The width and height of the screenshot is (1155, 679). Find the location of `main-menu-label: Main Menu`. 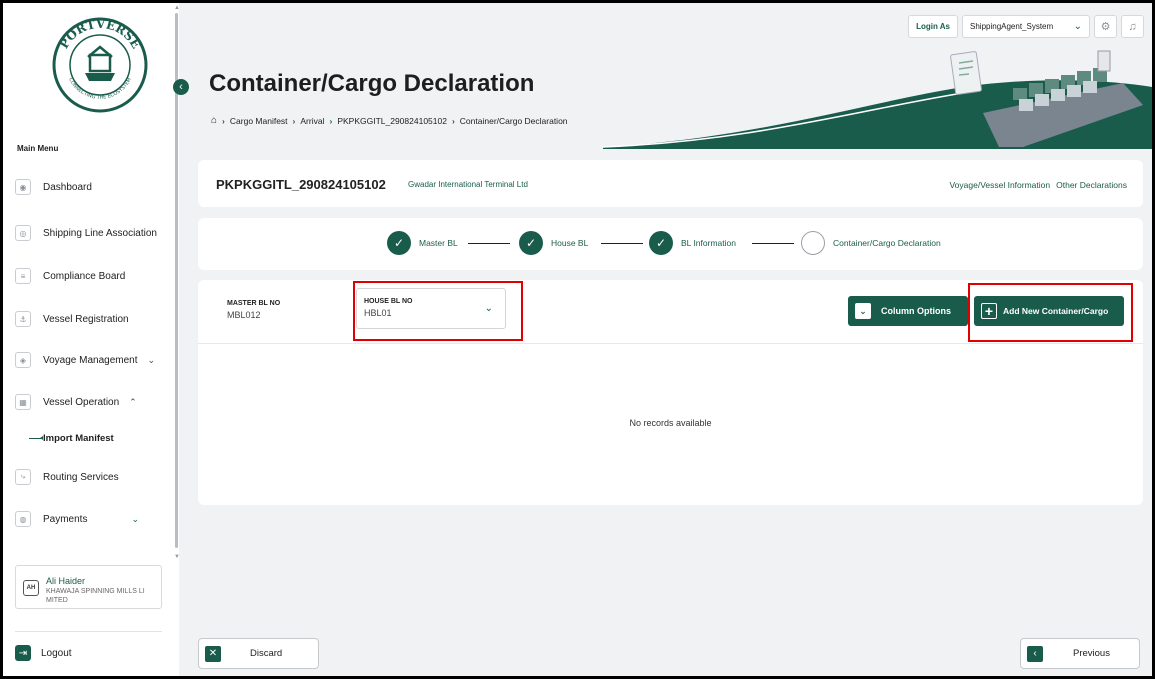

main-menu-label: Main Menu is located at coordinates (38, 148).